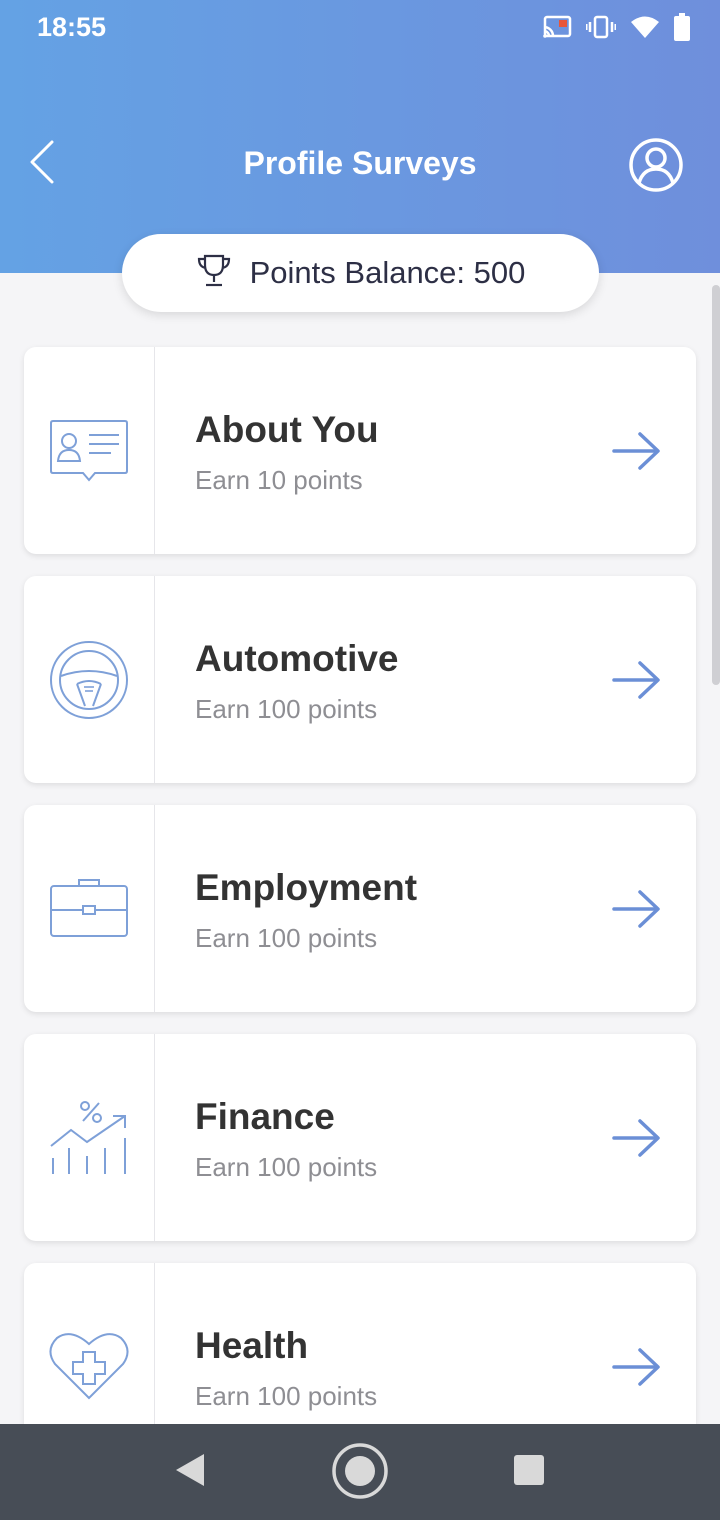  I want to click on nav-recents-button, so click(529, 1472).